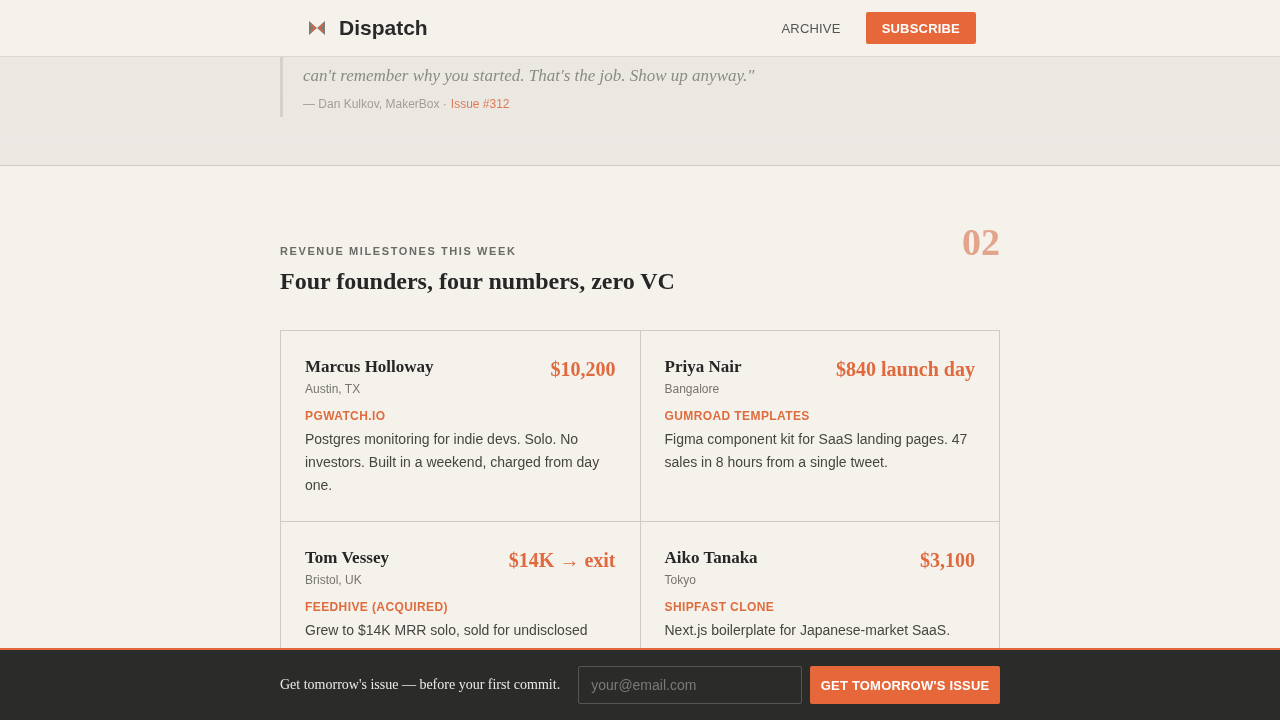 This screenshot has width=1280, height=720. What do you see at coordinates (375, 104) in the screenshot?
I see `quote-attribution: — Dan Kulkov, MakerBox ·` at bounding box center [375, 104].